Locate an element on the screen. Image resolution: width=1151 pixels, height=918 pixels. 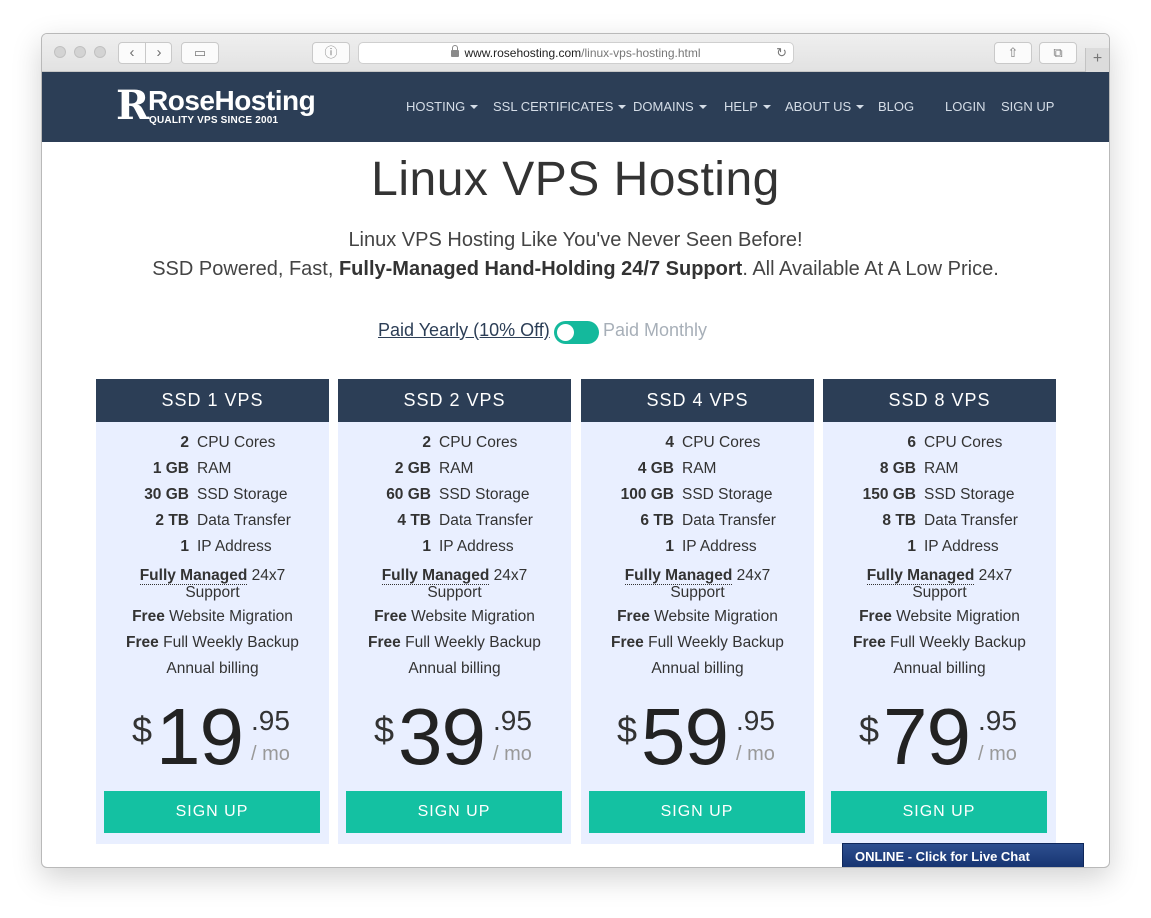
spec-transfer: 6 TB Data Transfer is located at coordinates (697, 524).